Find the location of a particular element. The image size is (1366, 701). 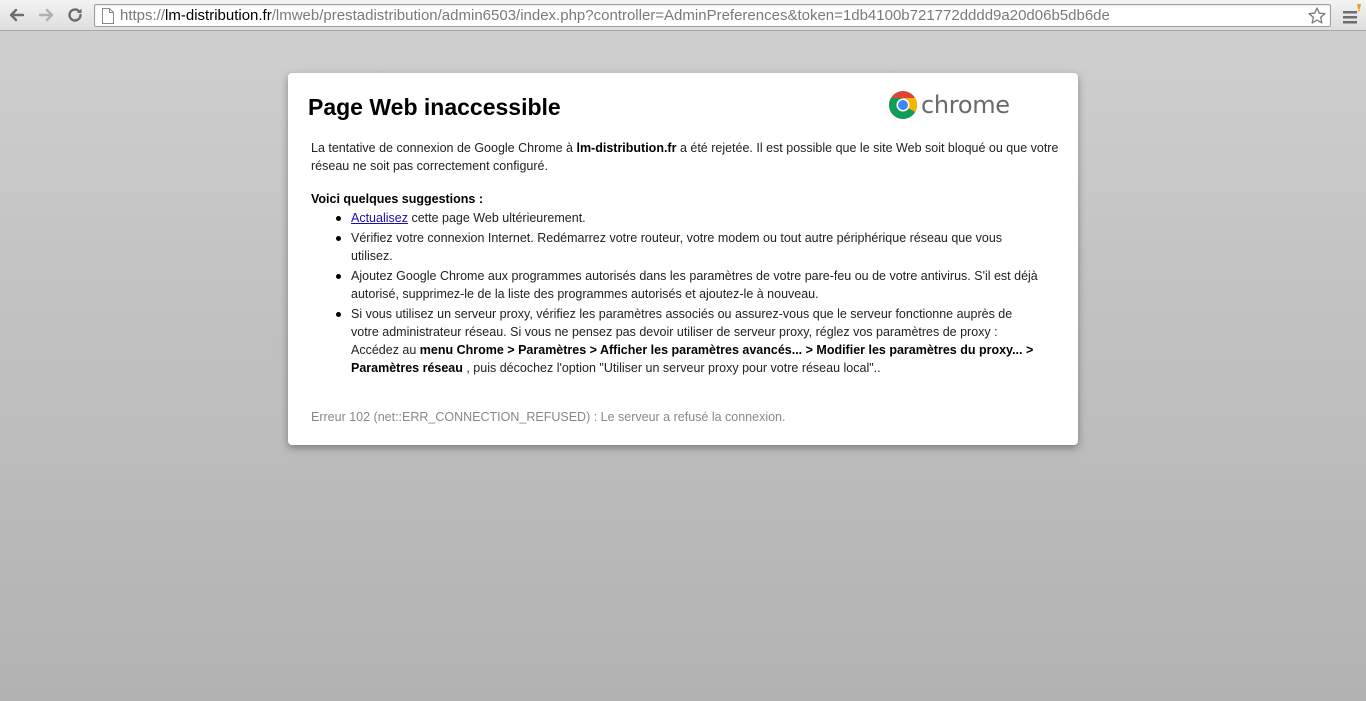

chrome-logo-text: chrome is located at coordinates (965, 105).